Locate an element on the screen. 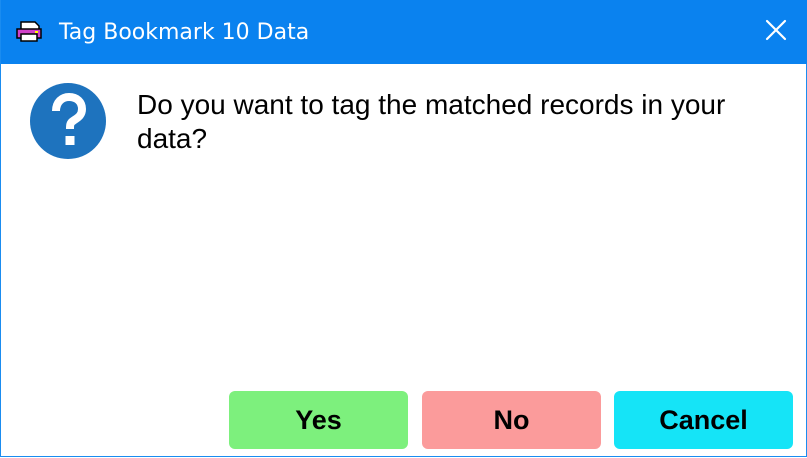 The width and height of the screenshot is (807, 458). close-icon is located at coordinates (776, 32).